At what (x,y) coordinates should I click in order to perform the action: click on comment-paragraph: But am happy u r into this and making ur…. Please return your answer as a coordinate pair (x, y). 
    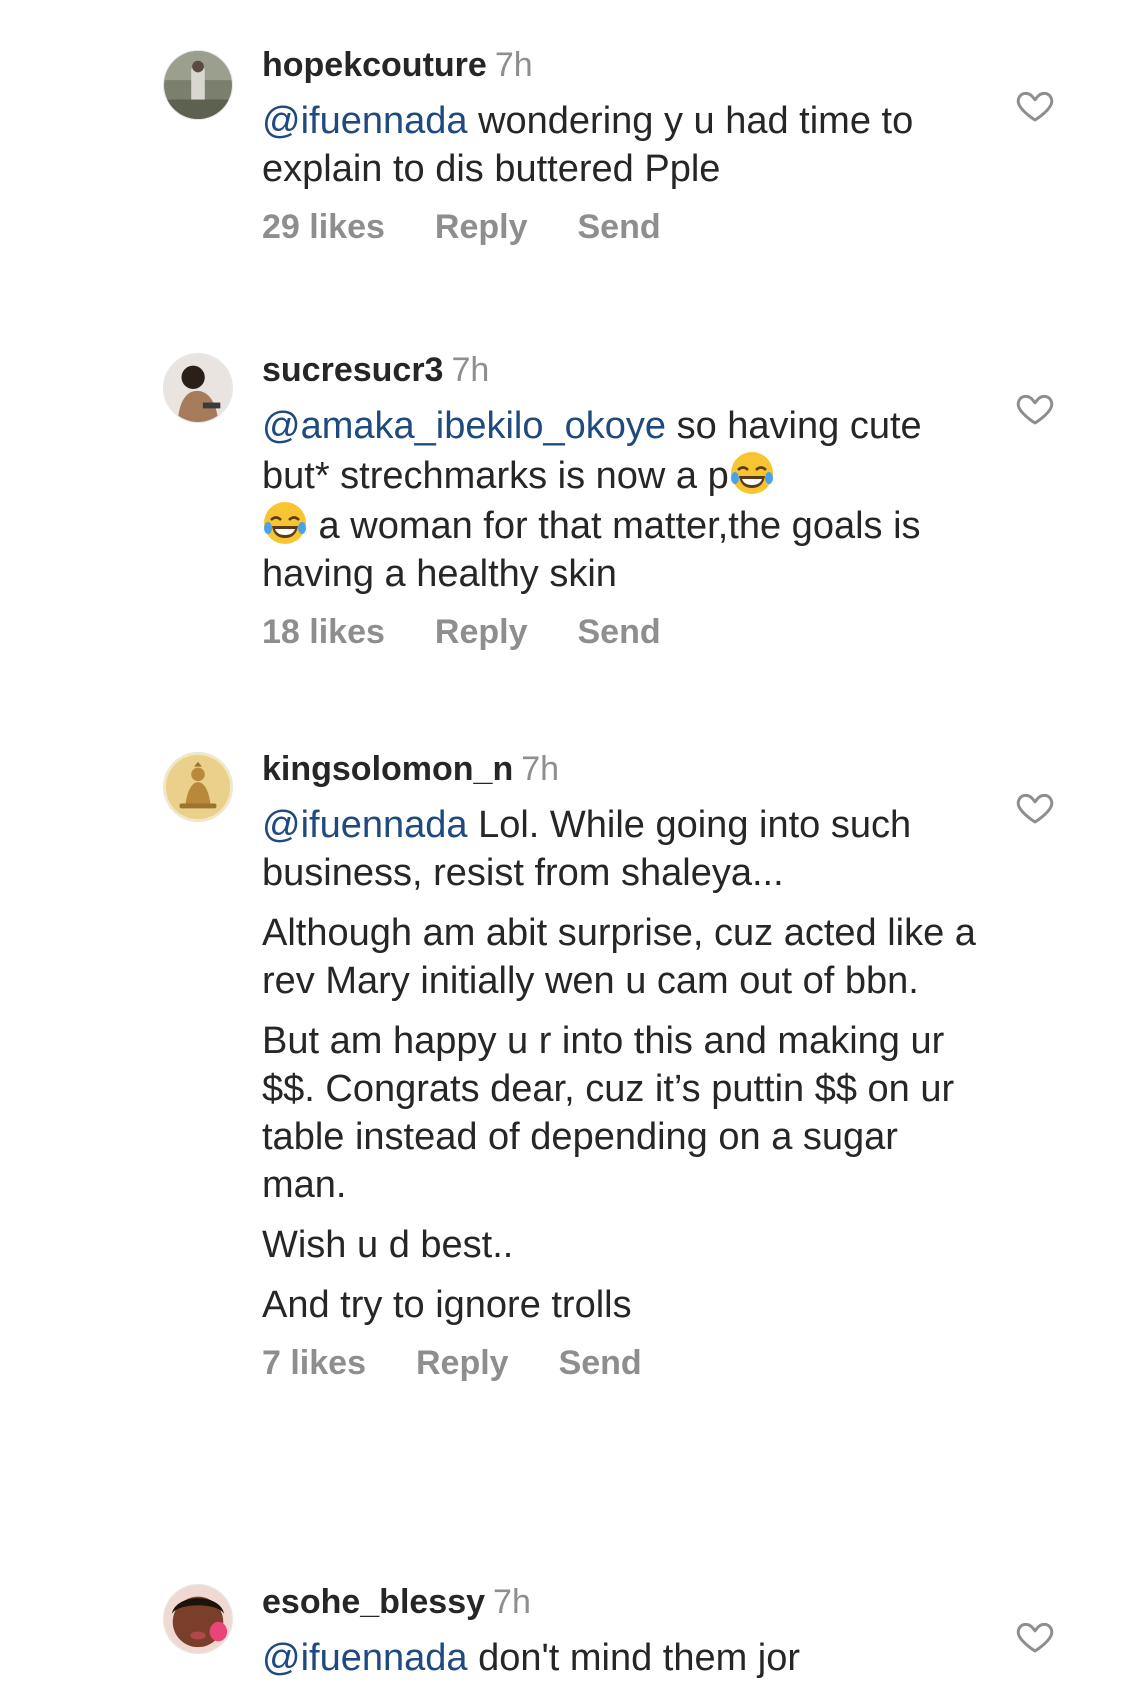
    Looking at the image, I should click on (608, 1113).